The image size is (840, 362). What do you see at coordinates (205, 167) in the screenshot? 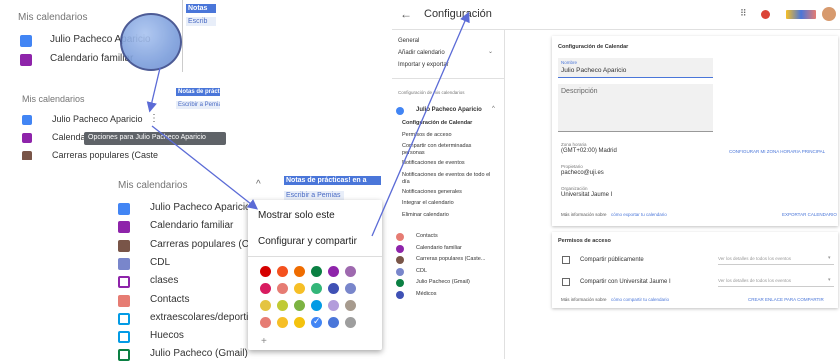
I see `arrow-to-menu` at bounding box center [205, 167].